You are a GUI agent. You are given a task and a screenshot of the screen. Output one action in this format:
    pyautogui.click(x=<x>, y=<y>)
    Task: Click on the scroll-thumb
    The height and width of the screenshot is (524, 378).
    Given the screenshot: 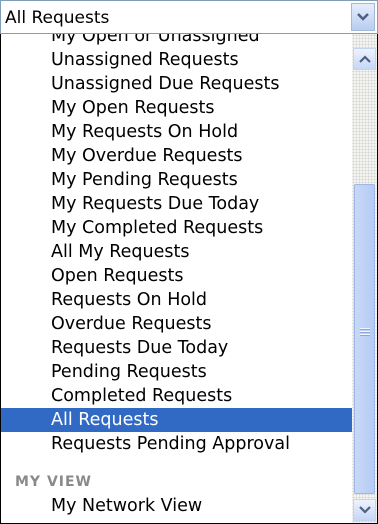 What is the action you would take?
    pyautogui.click(x=364, y=339)
    